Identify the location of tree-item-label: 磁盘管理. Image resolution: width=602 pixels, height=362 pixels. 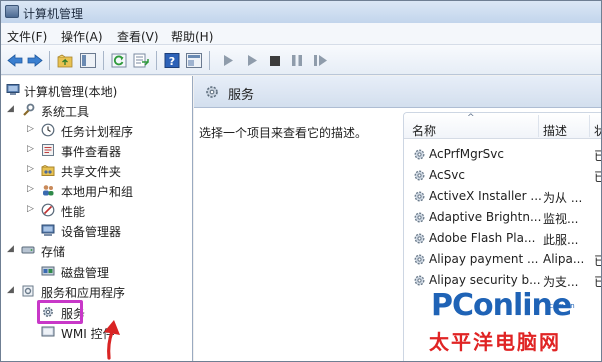
(85, 273).